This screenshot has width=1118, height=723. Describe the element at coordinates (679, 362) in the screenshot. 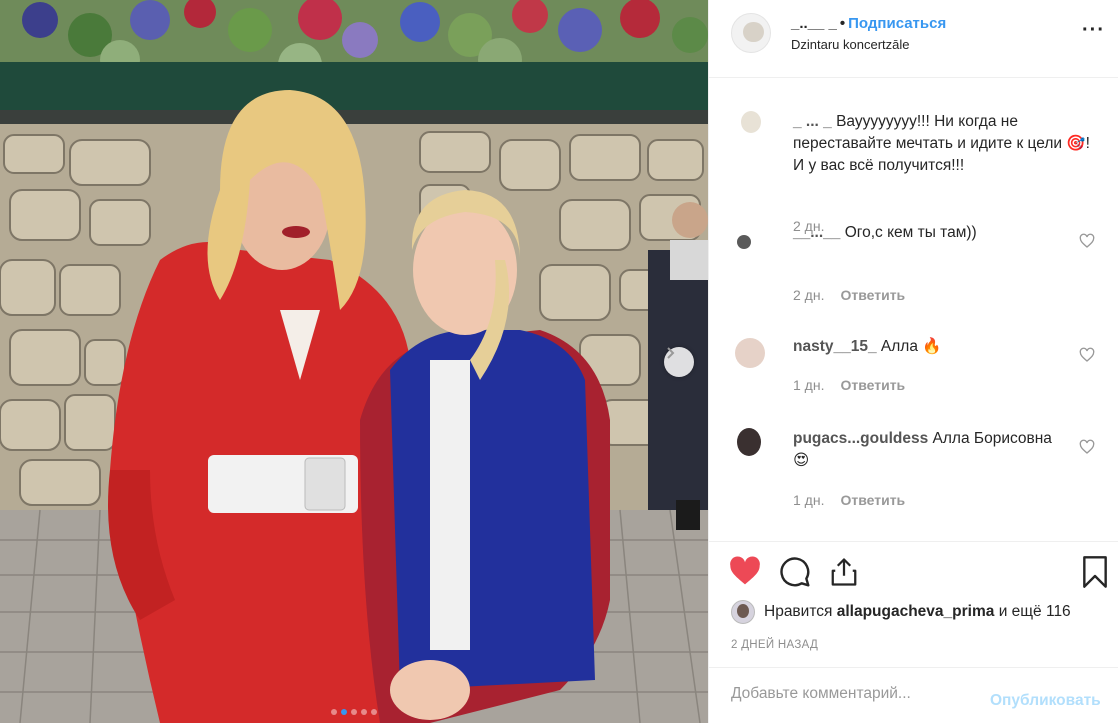

I see `next-photo-button` at that location.